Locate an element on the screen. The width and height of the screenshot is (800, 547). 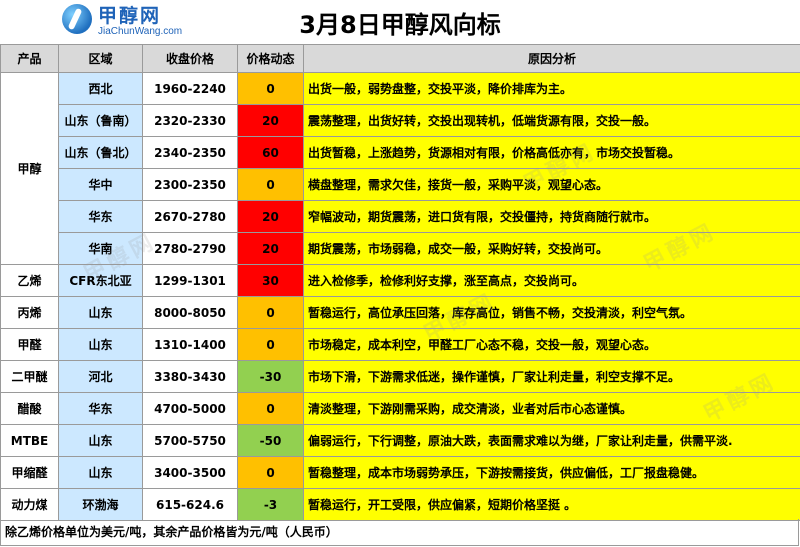
table-header-row: 产品 区域 收盘价格 价格动态 原因分析 is located at coordinates (400, 58).